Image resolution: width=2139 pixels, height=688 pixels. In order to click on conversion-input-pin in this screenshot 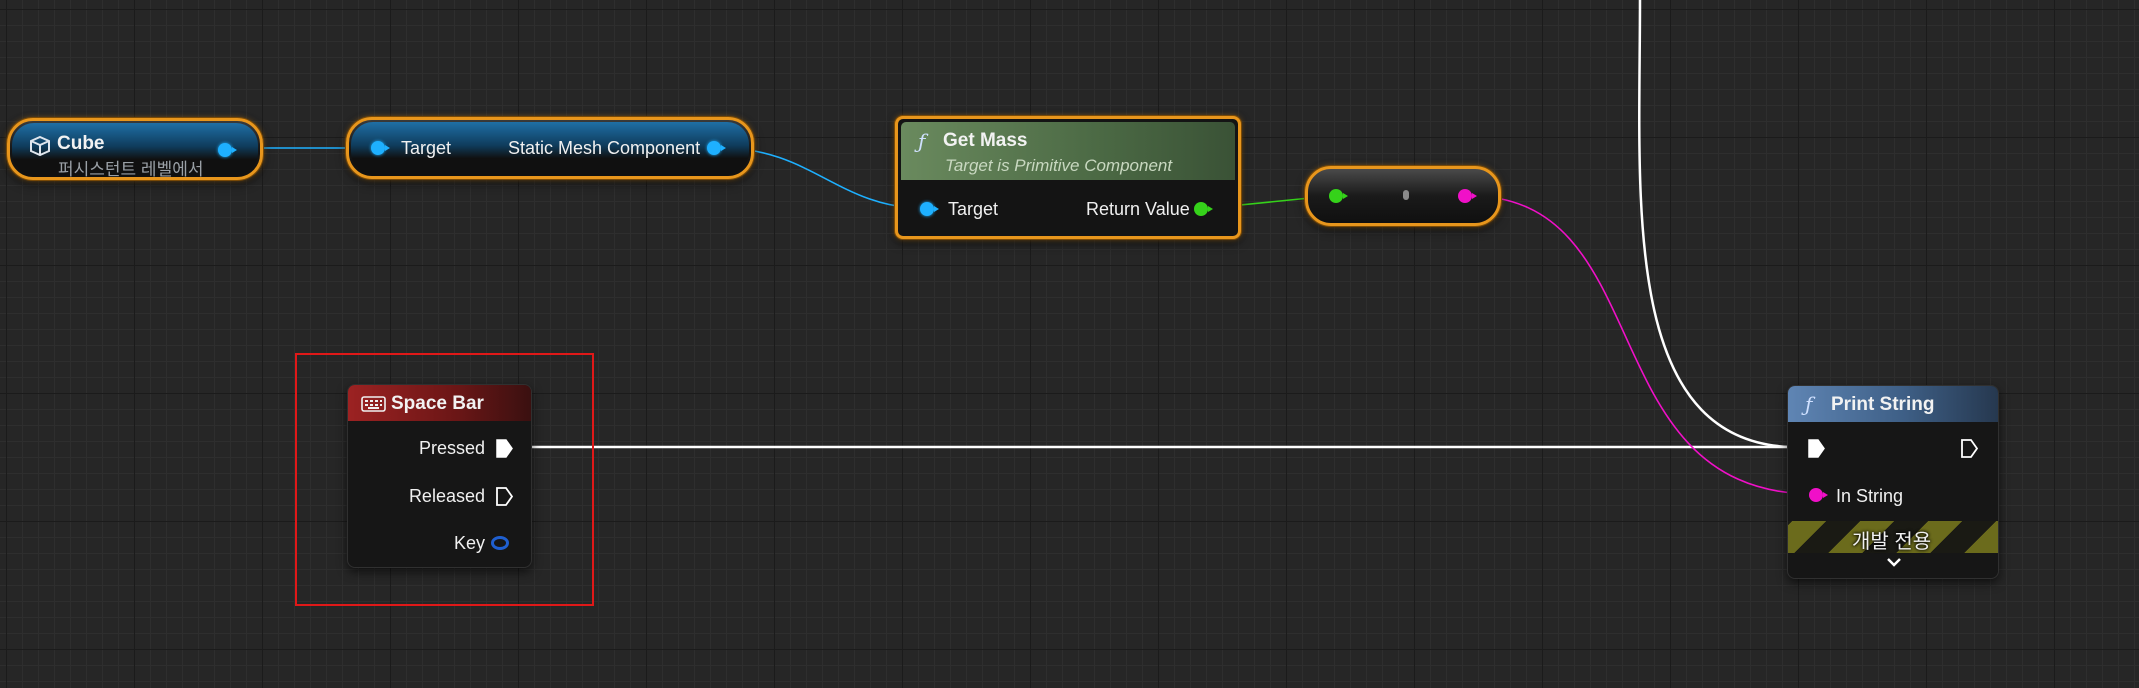, I will do `click(1338, 196)`.